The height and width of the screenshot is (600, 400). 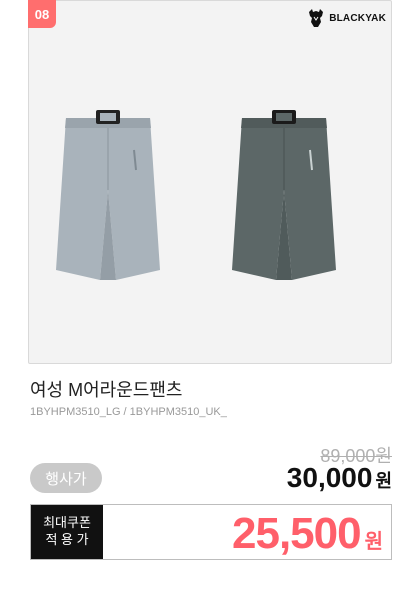 I want to click on rank-badge: 08, so click(x=42, y=14).